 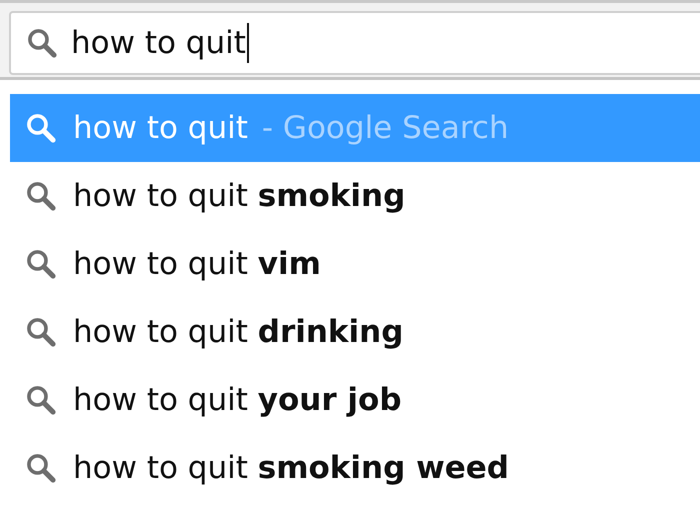 What do you see at coordinates (355, 332) in the screenshot?
I see `suggestion-item: how to quit drinking` at bounding box center [355, 332].